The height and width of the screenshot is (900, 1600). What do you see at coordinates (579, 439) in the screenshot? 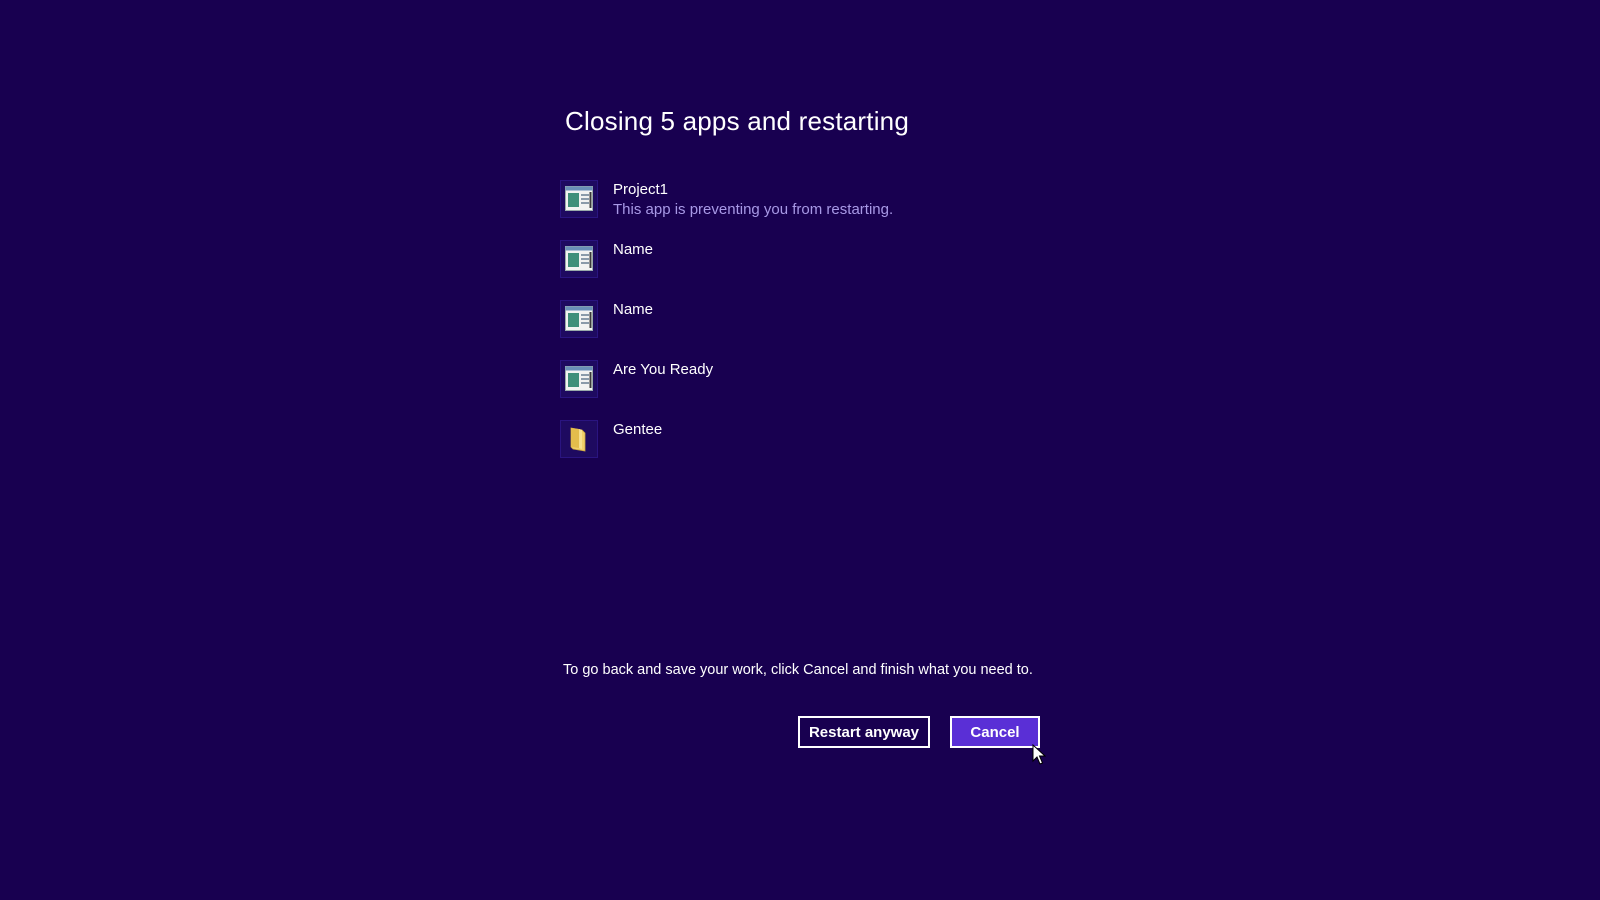
I see `folder-icon` at bounding box center [579, 439].